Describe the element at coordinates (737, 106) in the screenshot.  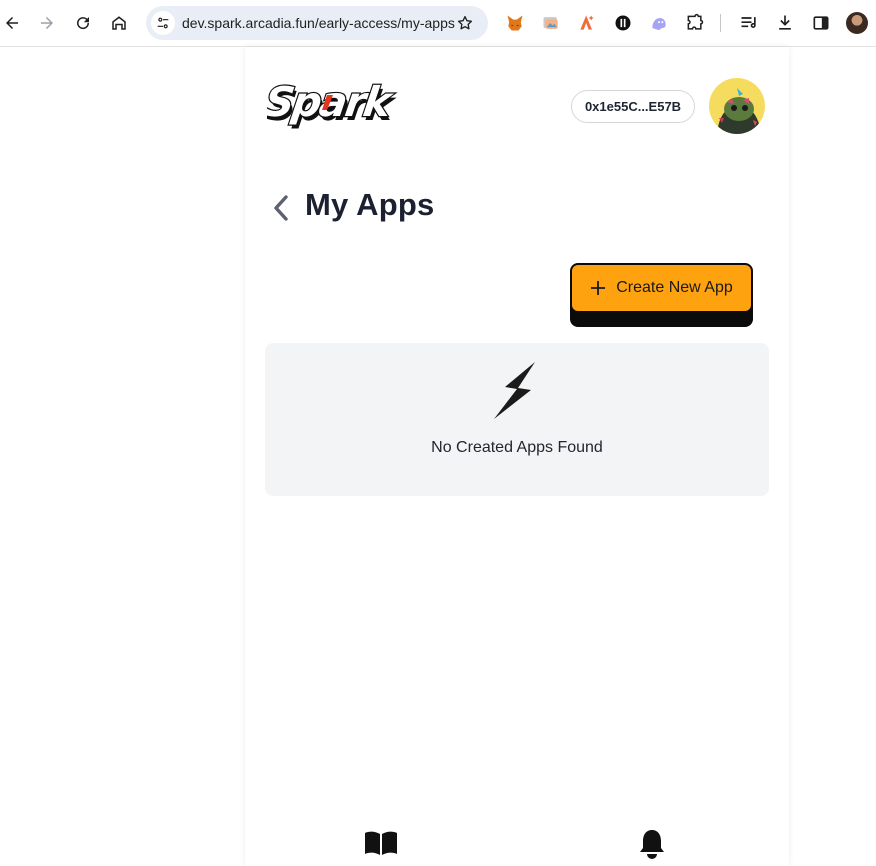
I see `avatar` at that location.